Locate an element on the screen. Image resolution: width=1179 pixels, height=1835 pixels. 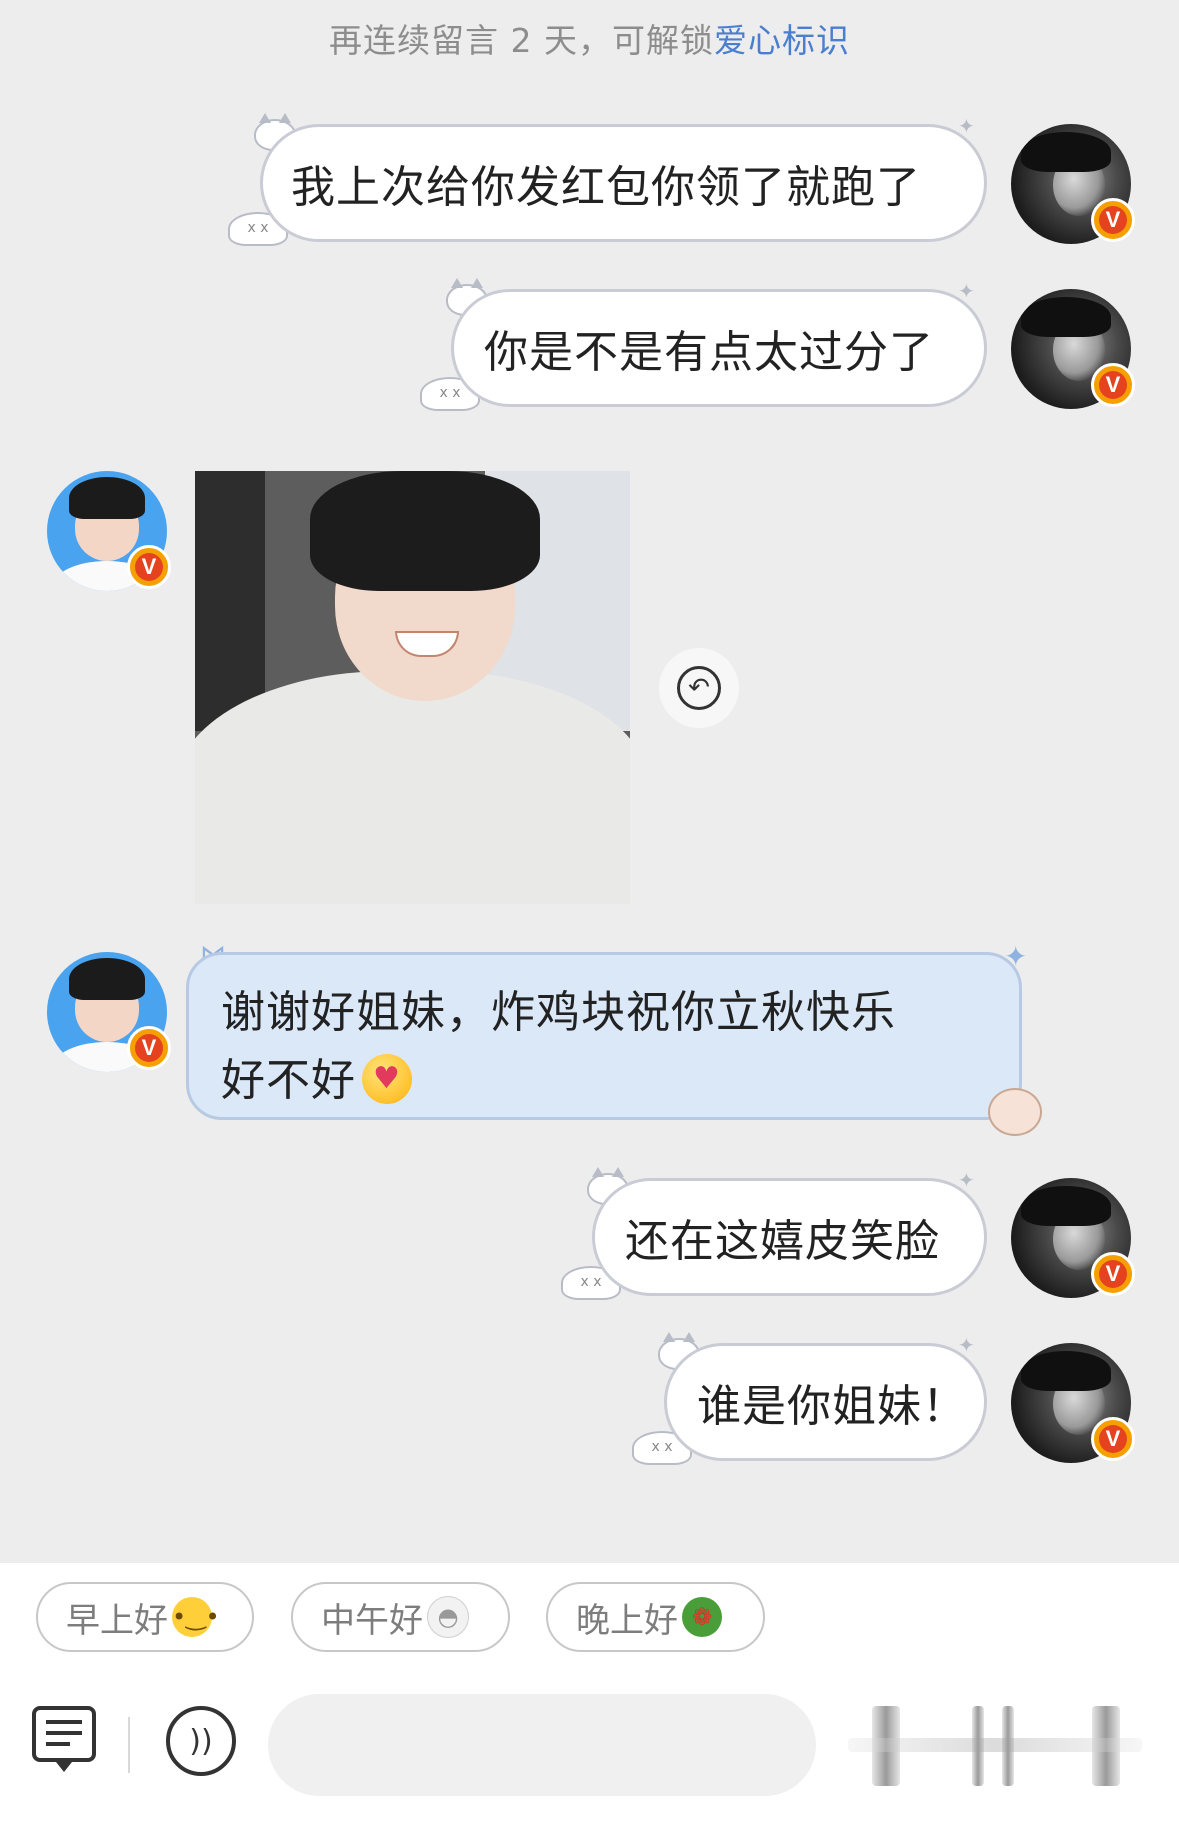
quick-reply-evening: 晚上好 ❁ is located at coordinates (655, 1617).